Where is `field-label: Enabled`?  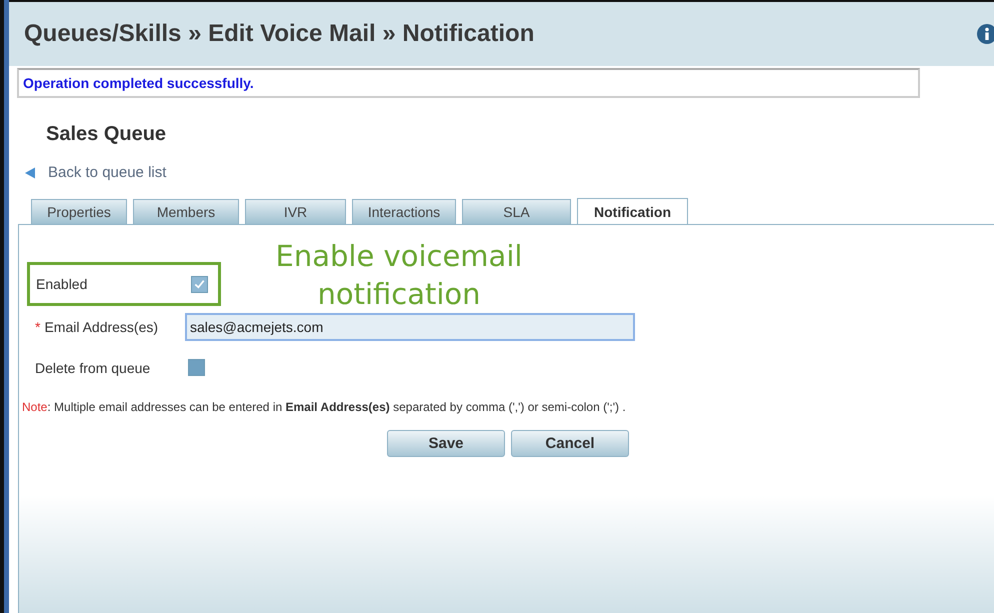 field-label: Enabled is located at coordinates (62, 284).